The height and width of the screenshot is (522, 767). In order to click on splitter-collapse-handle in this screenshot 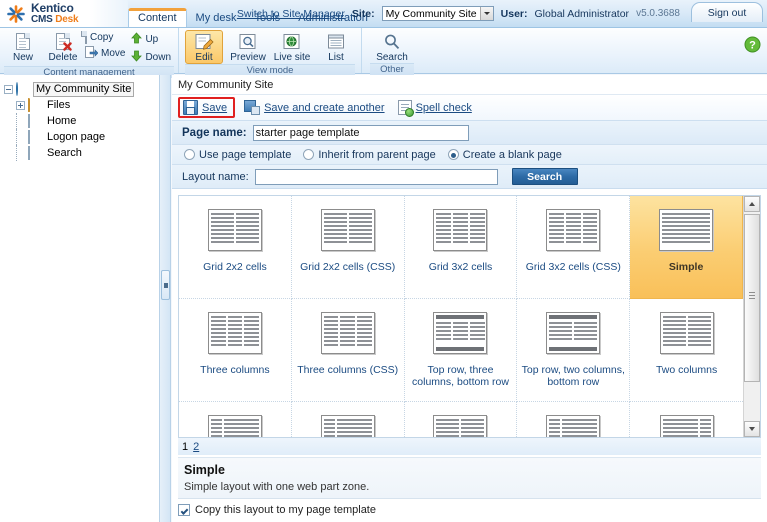, I will do `click(165, 285)`.